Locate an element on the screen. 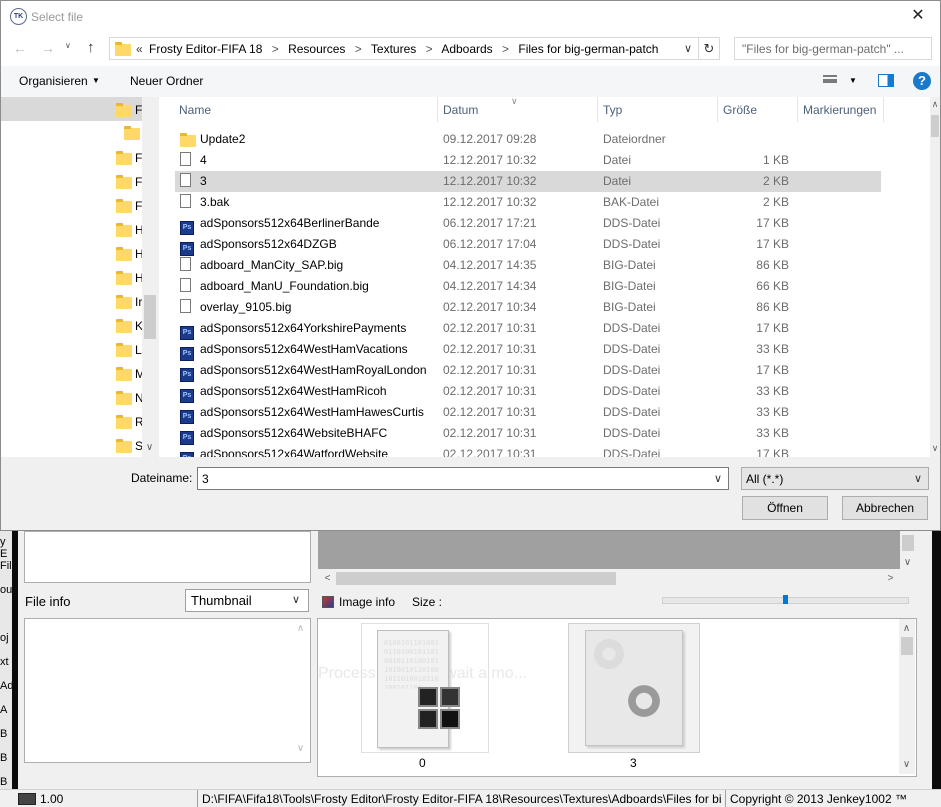  column-header-date: Datum is located at coordinates (460, 109).